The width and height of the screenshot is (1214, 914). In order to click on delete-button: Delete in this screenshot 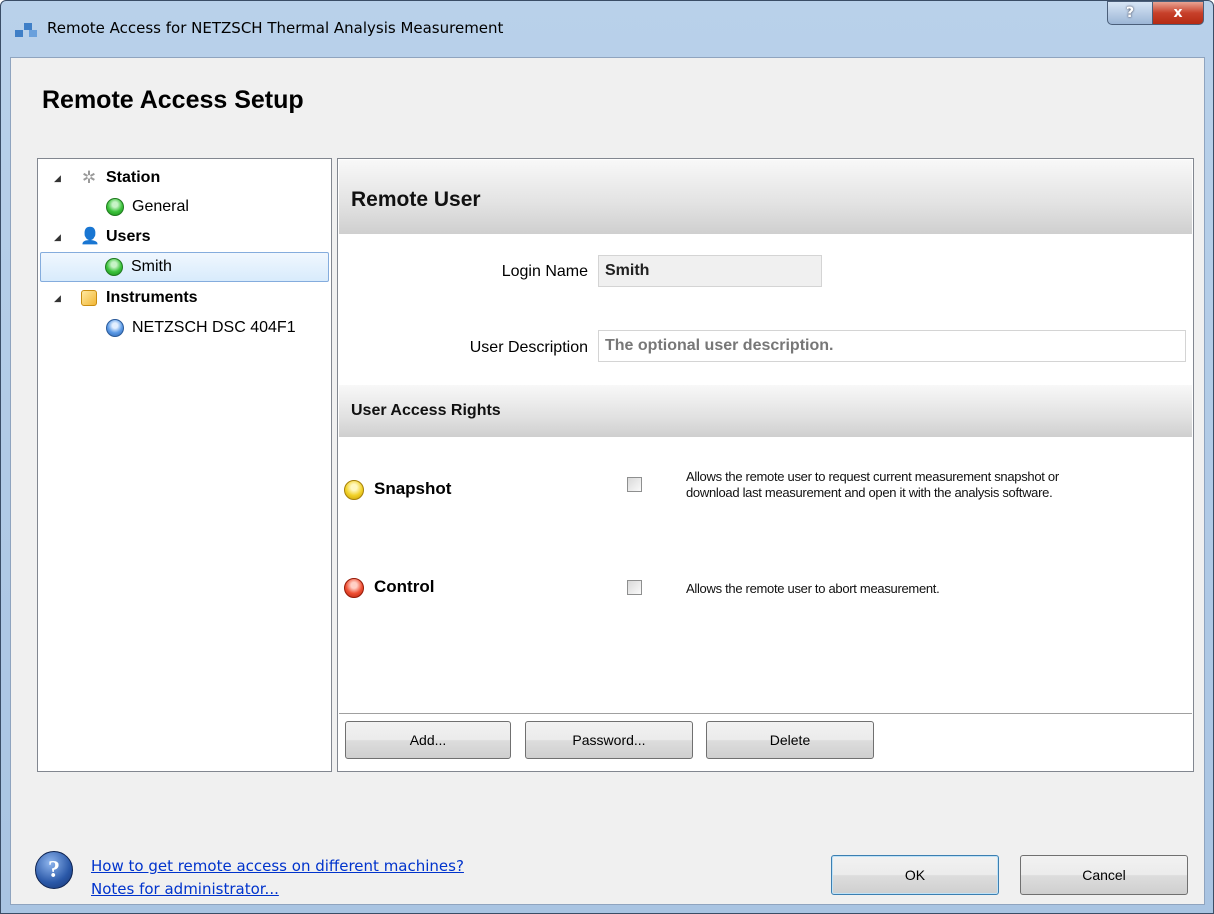, I will do `click(790, 740)`.